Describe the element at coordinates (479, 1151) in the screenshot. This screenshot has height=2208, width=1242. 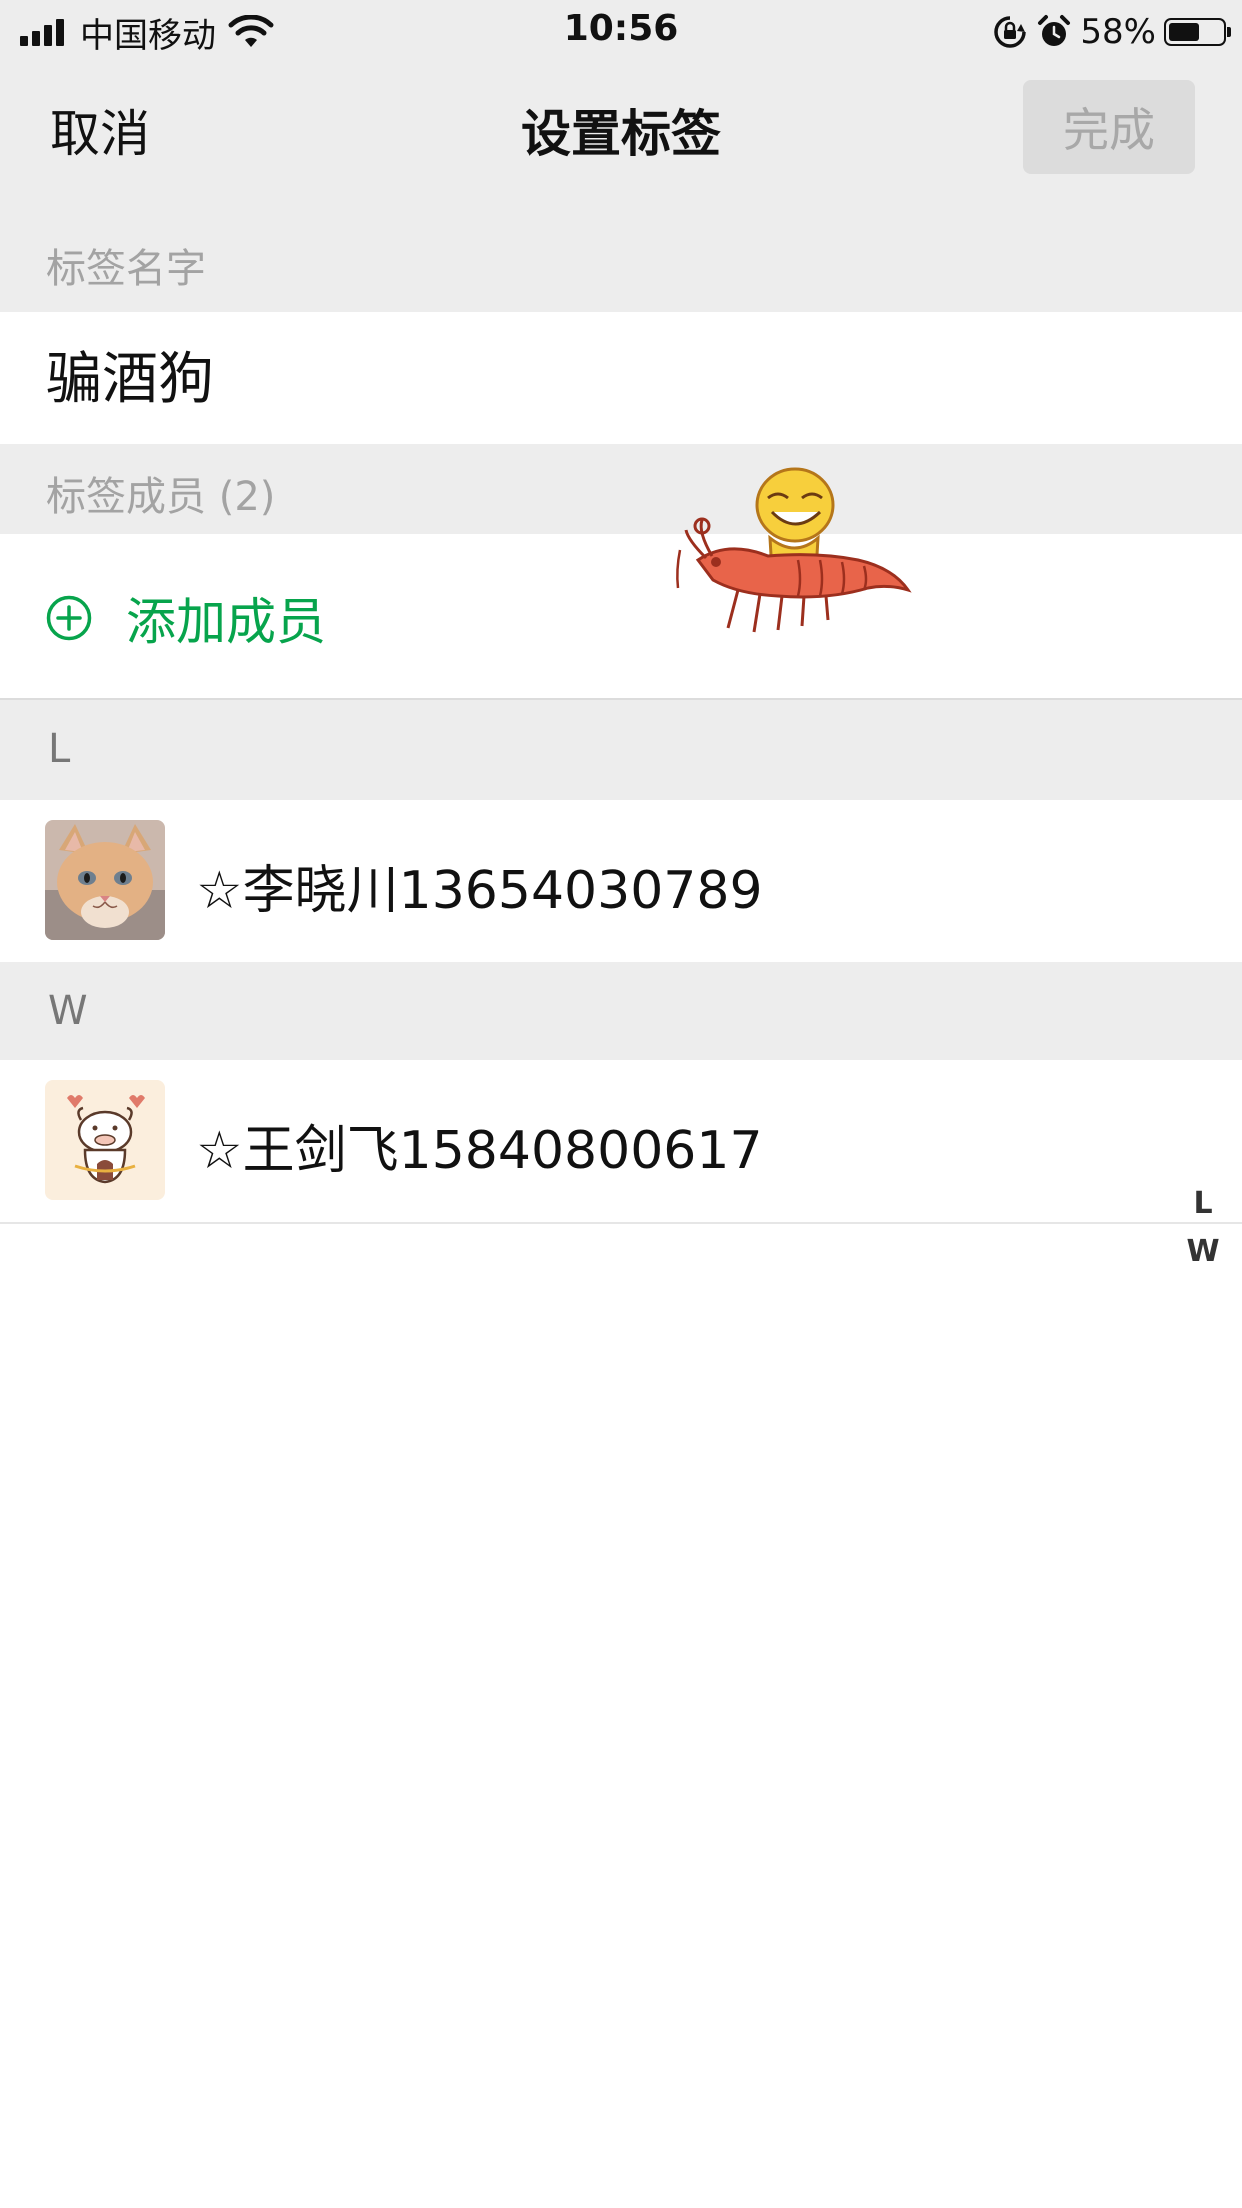
I see `contact-name: ☆王剑飞15840800617` at that location.